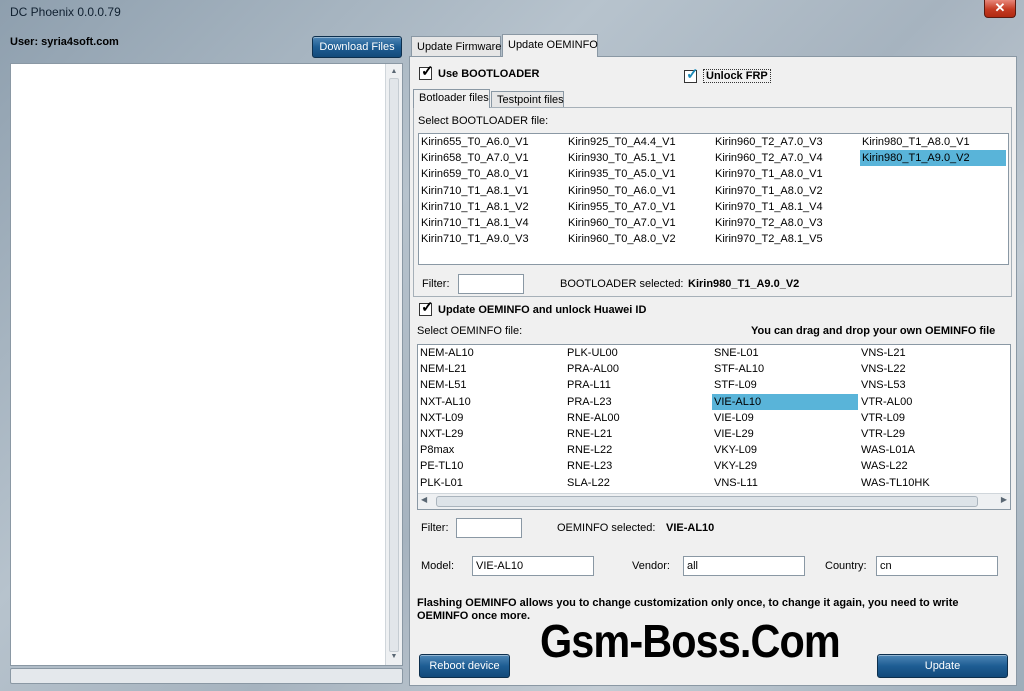 The image size is (1024, 691). I want to click on list-item: RNE-AL00, so click(638, 418).